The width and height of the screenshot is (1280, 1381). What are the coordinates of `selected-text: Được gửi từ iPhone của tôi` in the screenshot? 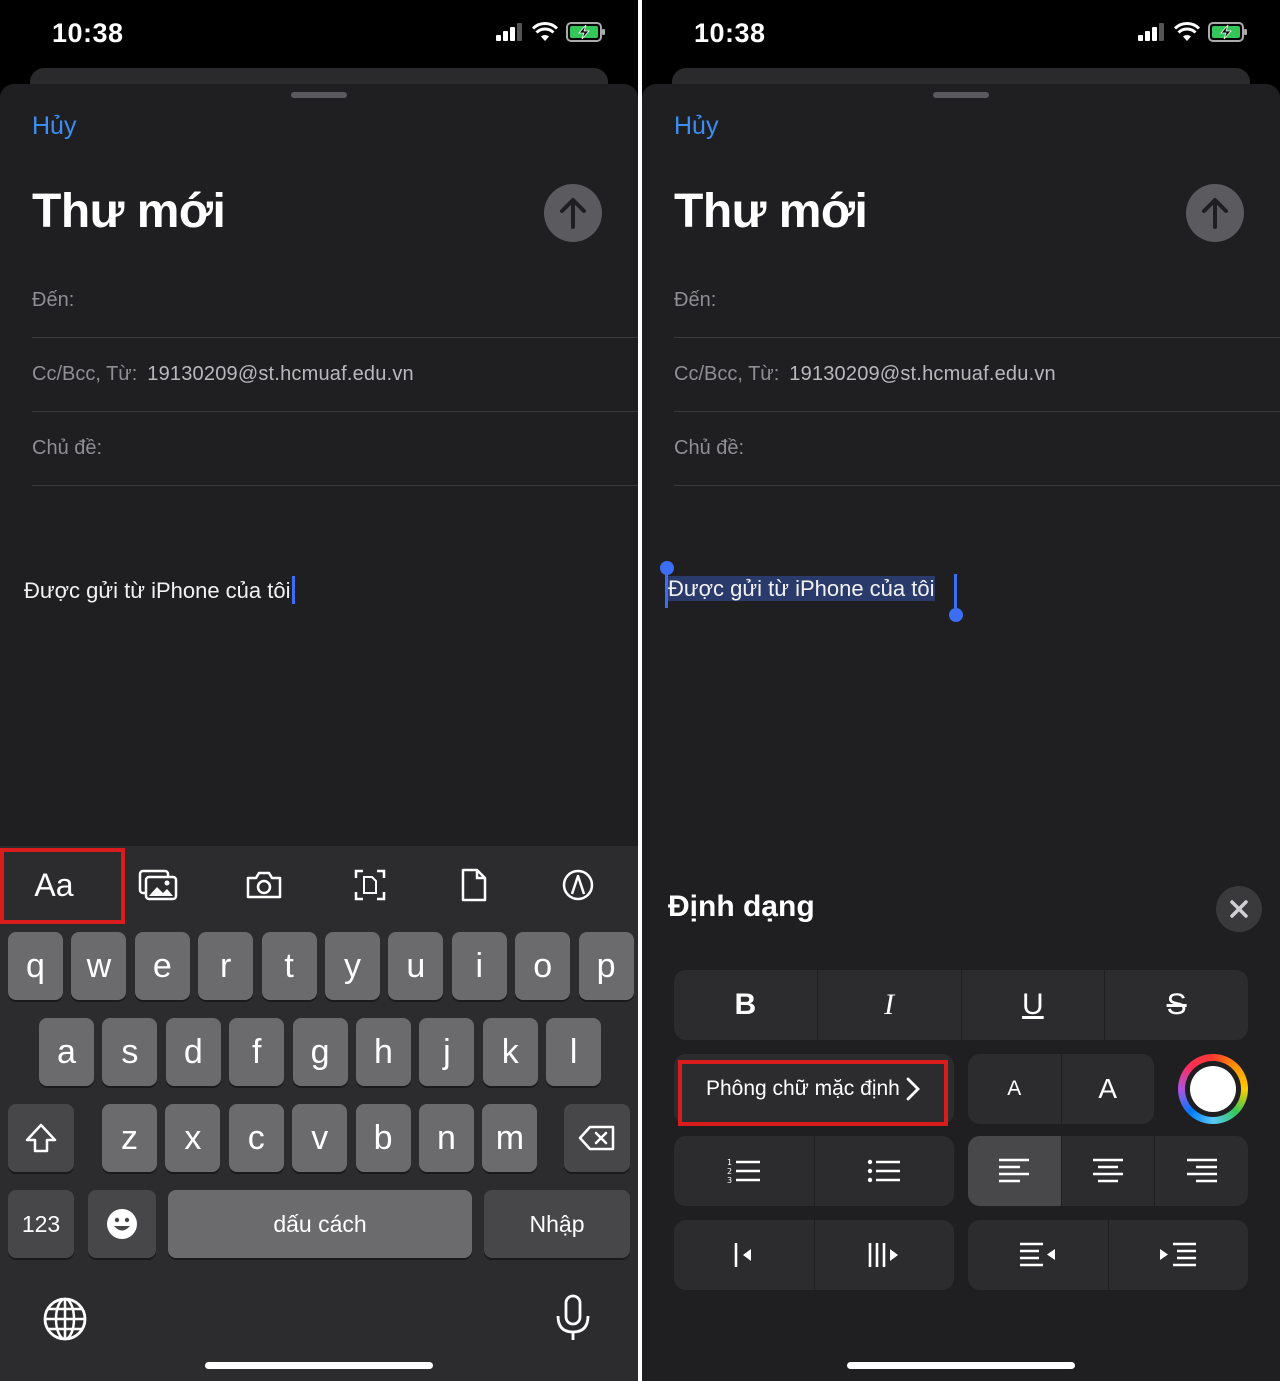 It's located at (801, 588).